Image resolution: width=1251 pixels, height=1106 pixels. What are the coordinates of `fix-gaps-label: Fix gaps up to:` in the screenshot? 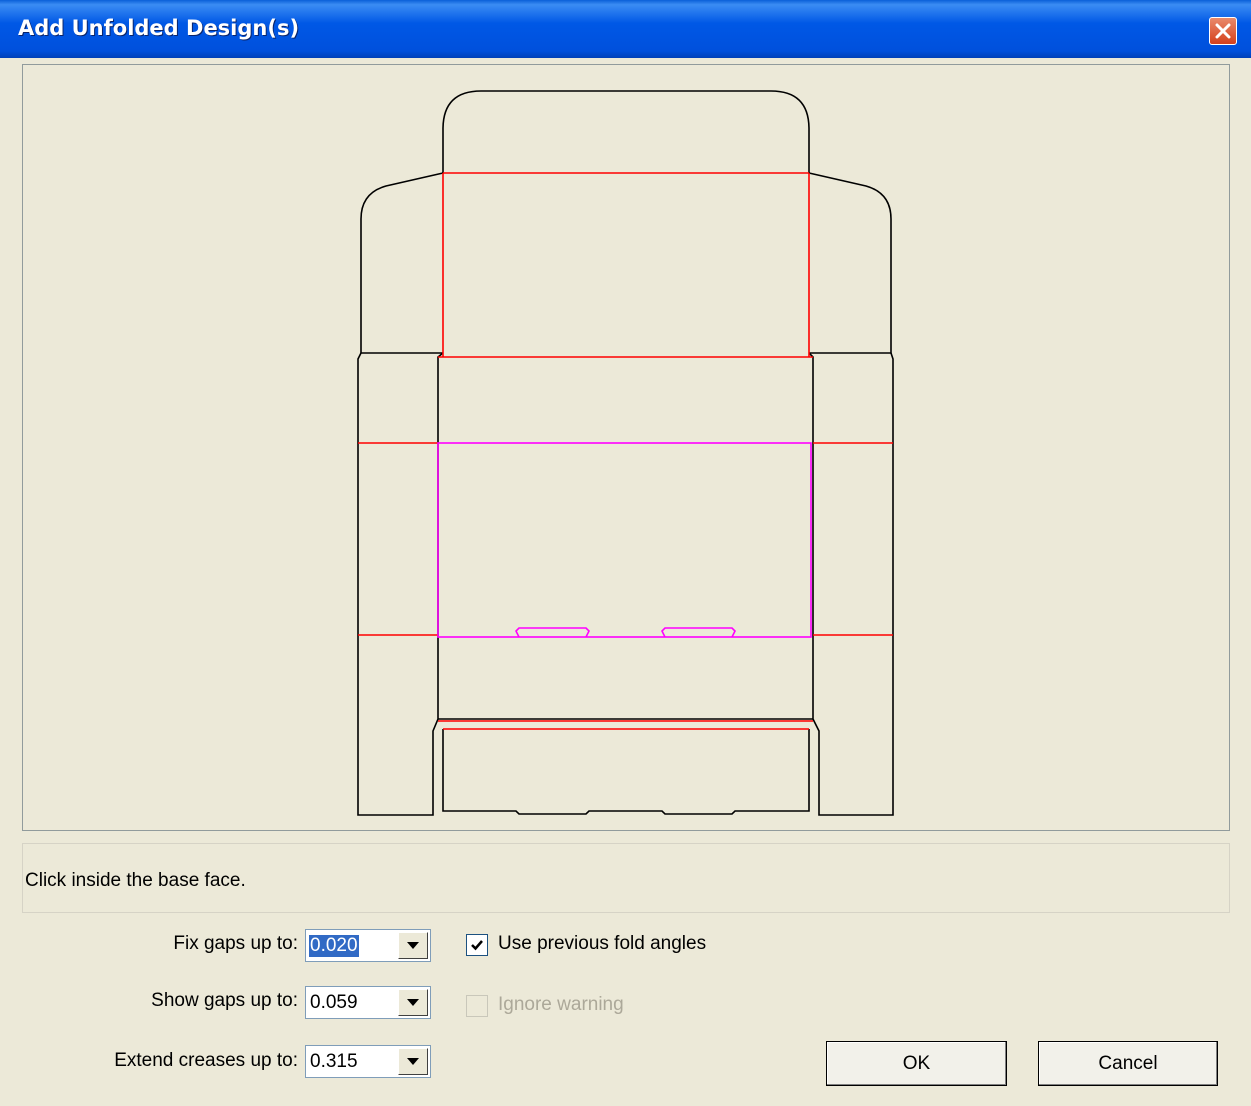 It's located at (235, 943).